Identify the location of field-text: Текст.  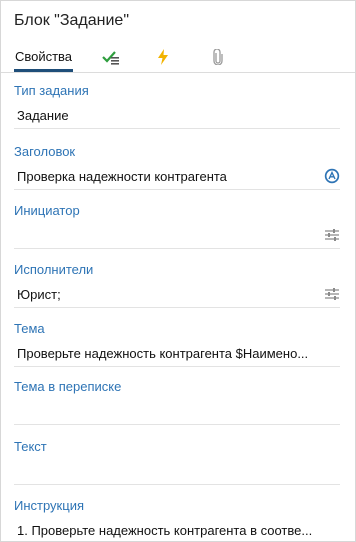
(177, 467).